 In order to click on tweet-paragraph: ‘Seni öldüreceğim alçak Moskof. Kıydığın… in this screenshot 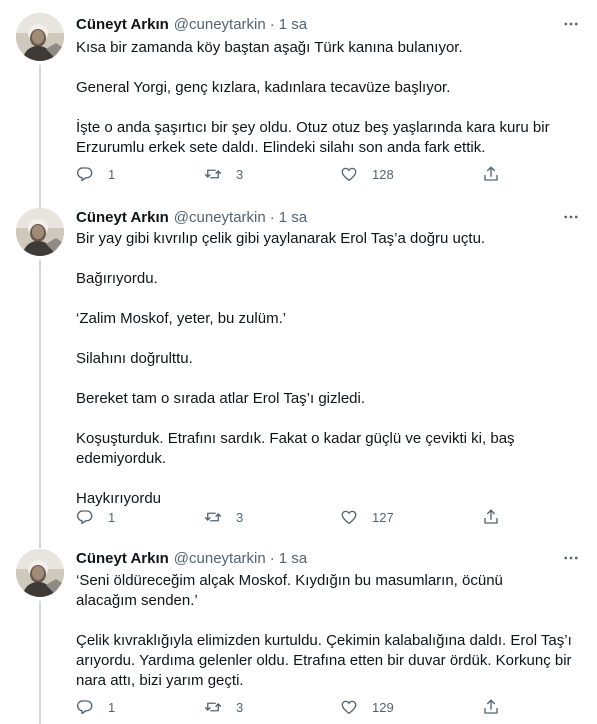, I will do `click(289, 590)`.